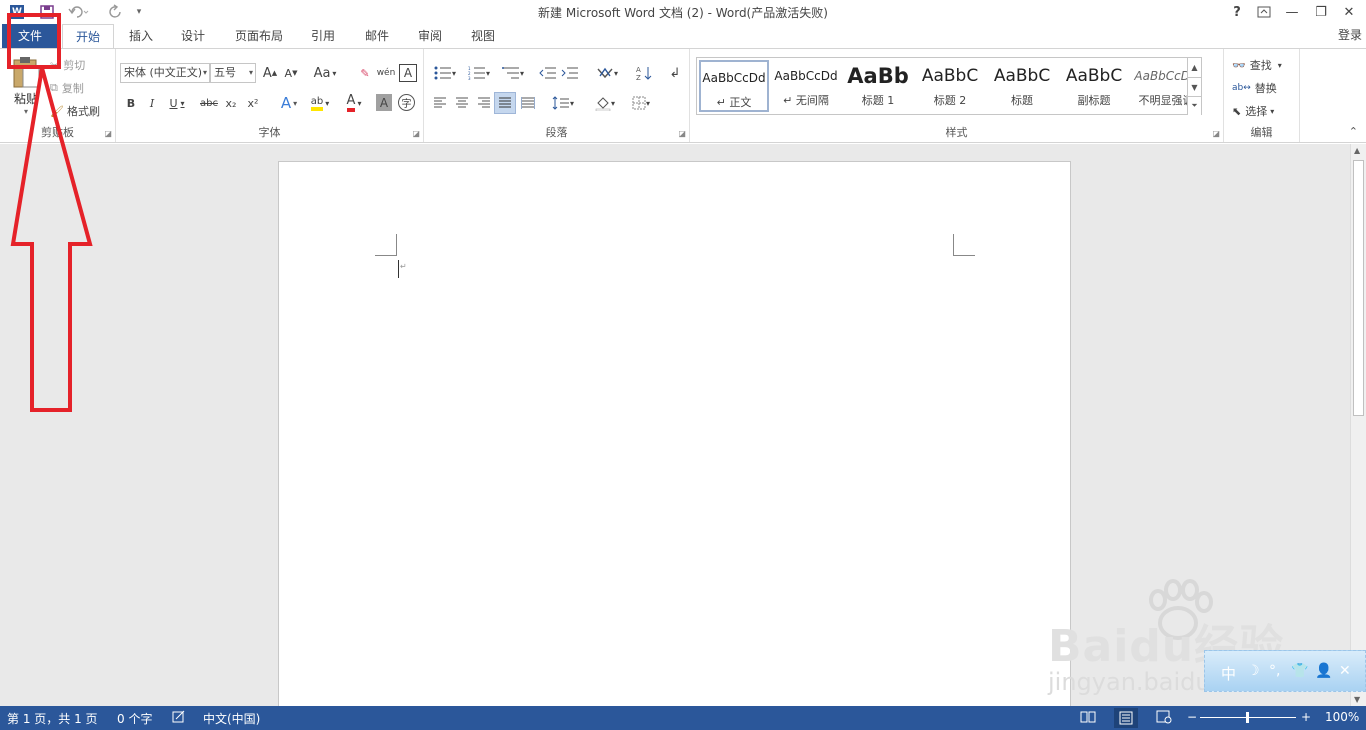  Describe the element at coordinates (607, 73) in the screenshot. I see `chinese-layout-icon: ▾` at that location.